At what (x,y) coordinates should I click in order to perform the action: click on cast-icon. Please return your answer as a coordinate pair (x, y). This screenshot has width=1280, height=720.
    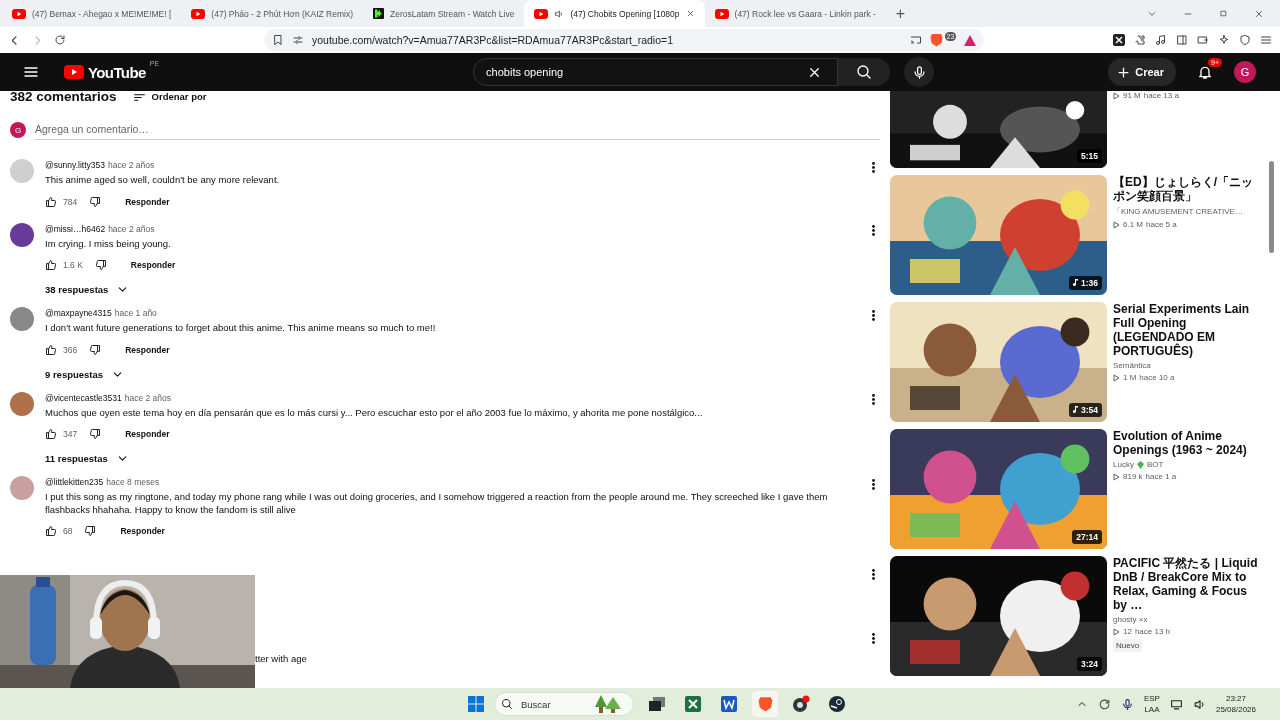
    Looking at the image, I should click on (915, 40).